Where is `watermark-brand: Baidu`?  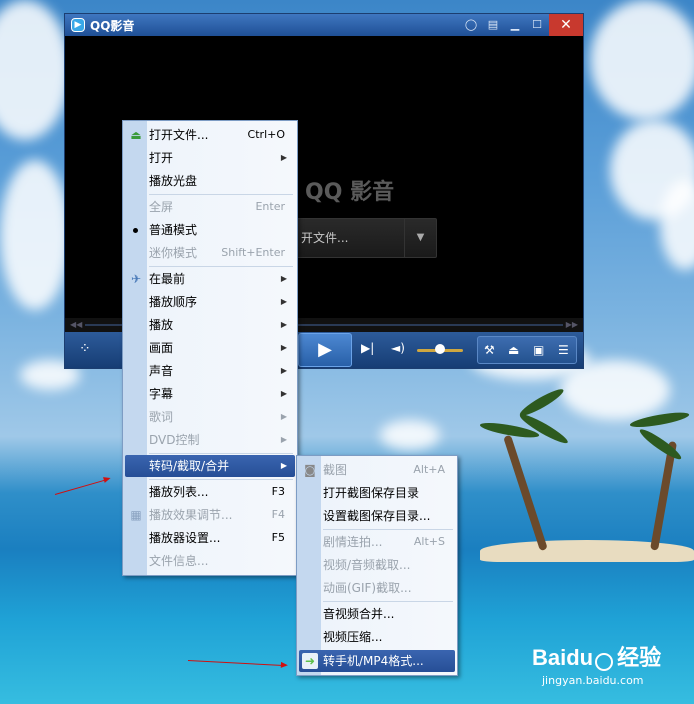
watermark-brand: Baidu is located at coordinates (563, 657).